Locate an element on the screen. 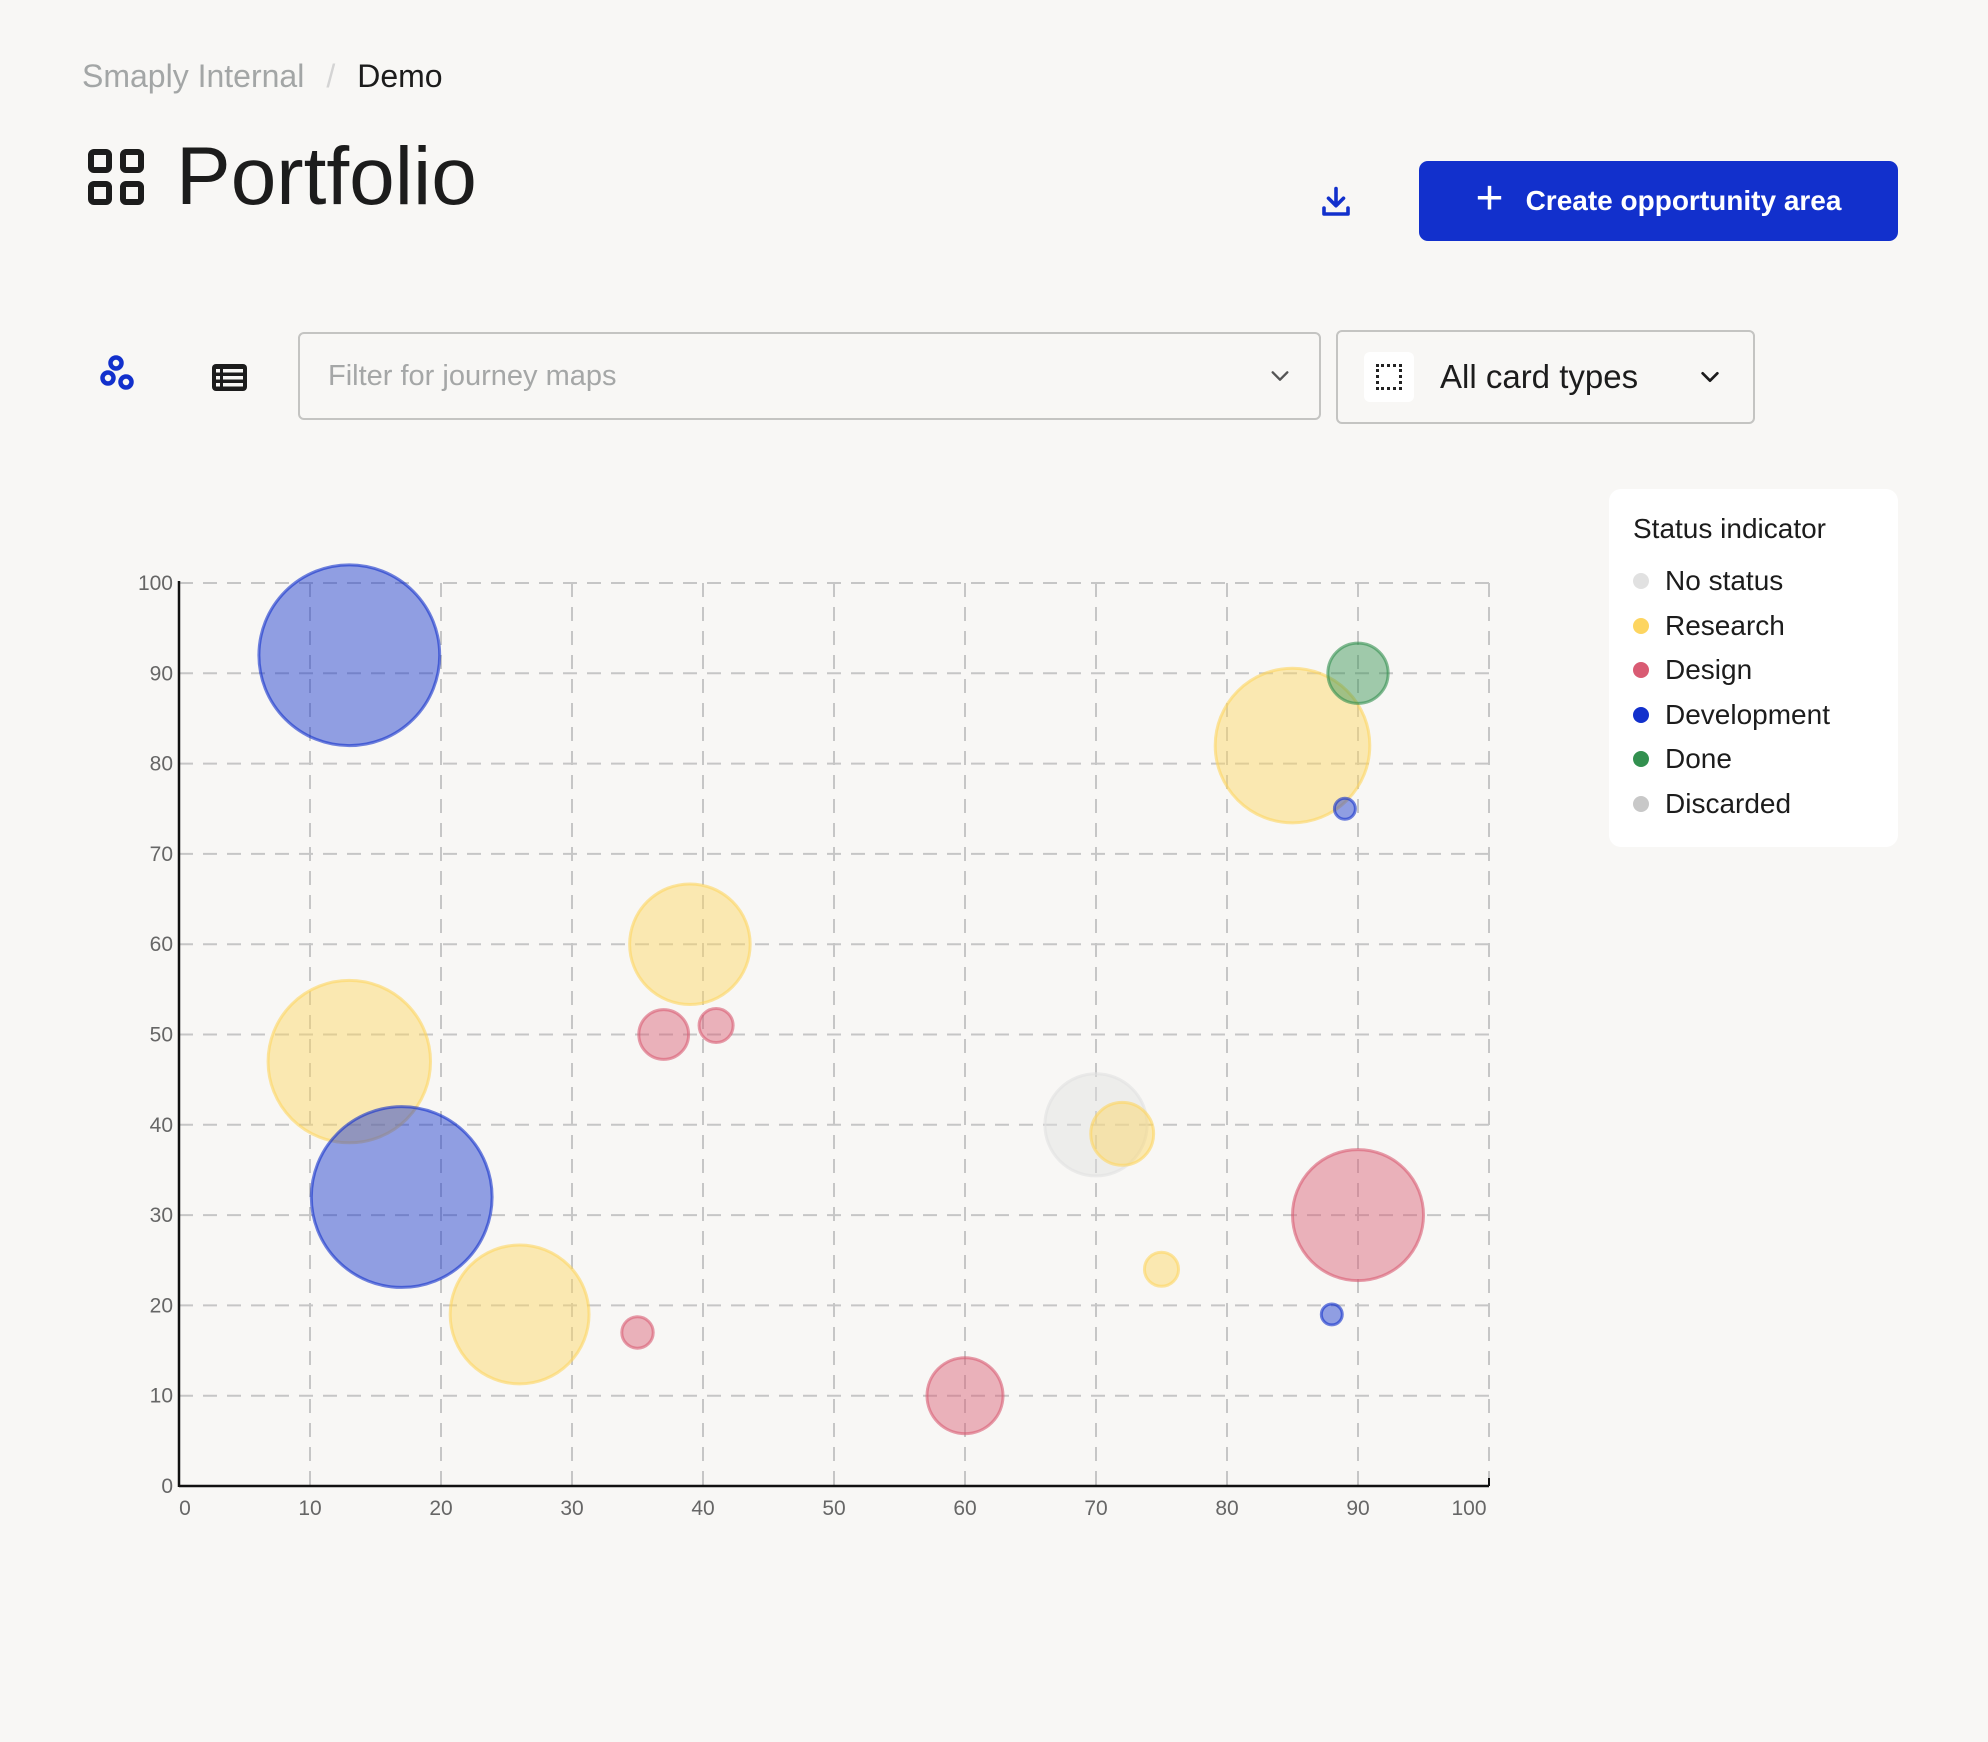 The image size is (1988, 1742). x-tick-label: 90 is located at coordinates (1357, 1508).